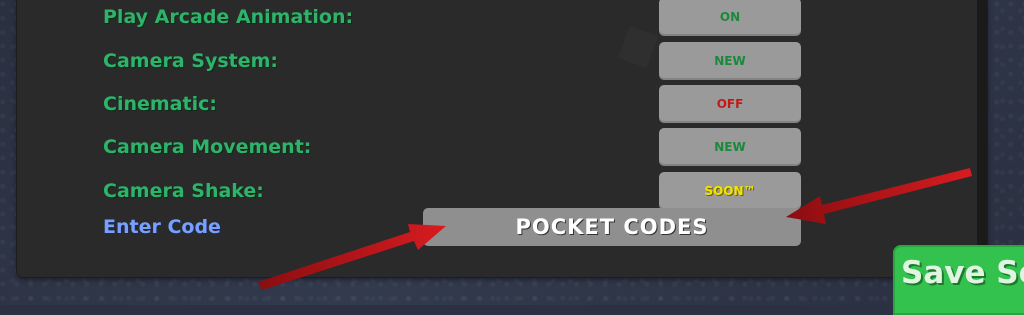 The image size is (1024, 315). I want to click on enter-code-label: Enter Code, so click(162, 227).